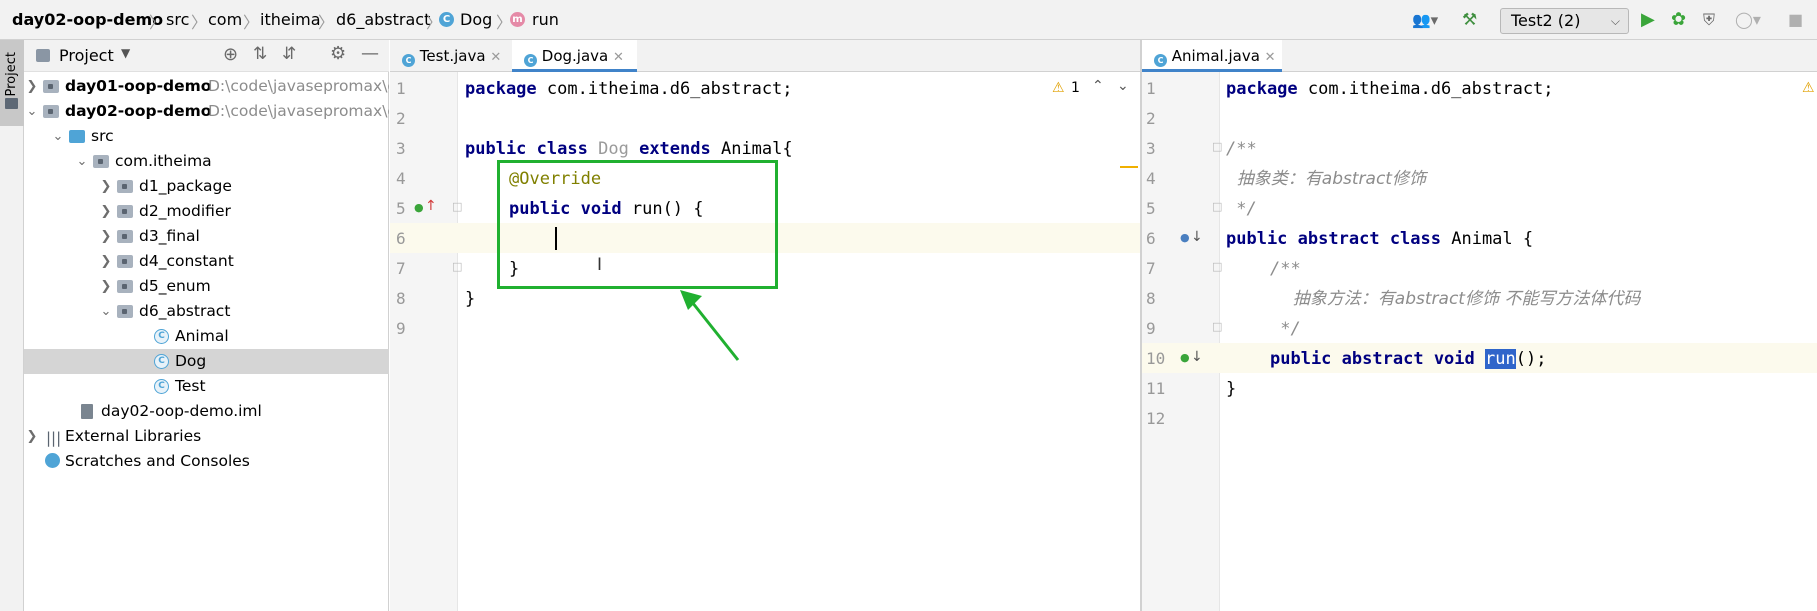 This screenshot has width=1817, height=611. What do you see at coordinates (181, 411) in the screenshot?
I see `tree-item-label: day02-oop-demo.iml` at bounding box center [181, 411].